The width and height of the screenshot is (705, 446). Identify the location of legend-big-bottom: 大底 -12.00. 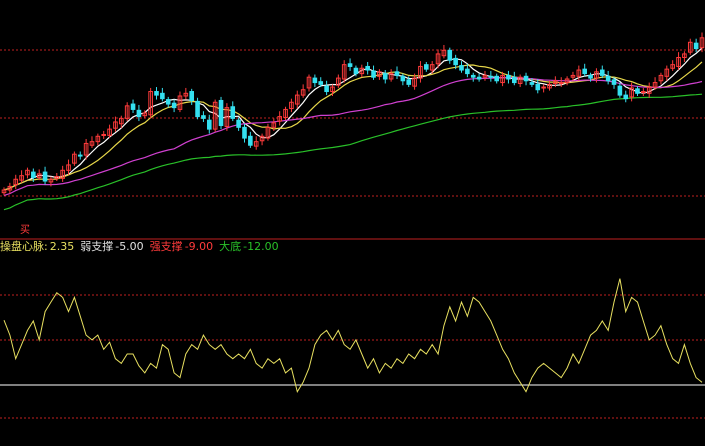
(248, 247).